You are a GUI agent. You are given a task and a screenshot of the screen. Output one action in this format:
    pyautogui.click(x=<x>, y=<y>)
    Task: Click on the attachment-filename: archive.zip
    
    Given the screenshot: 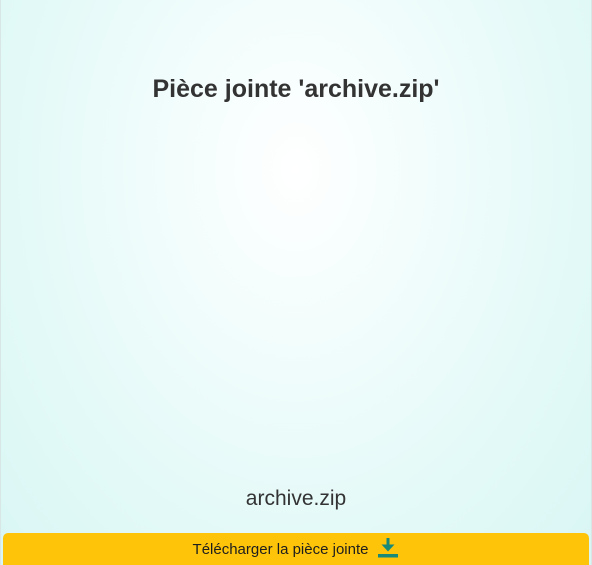 What is the action you would take?
    pyautogui.click(x=296, y=498)
    